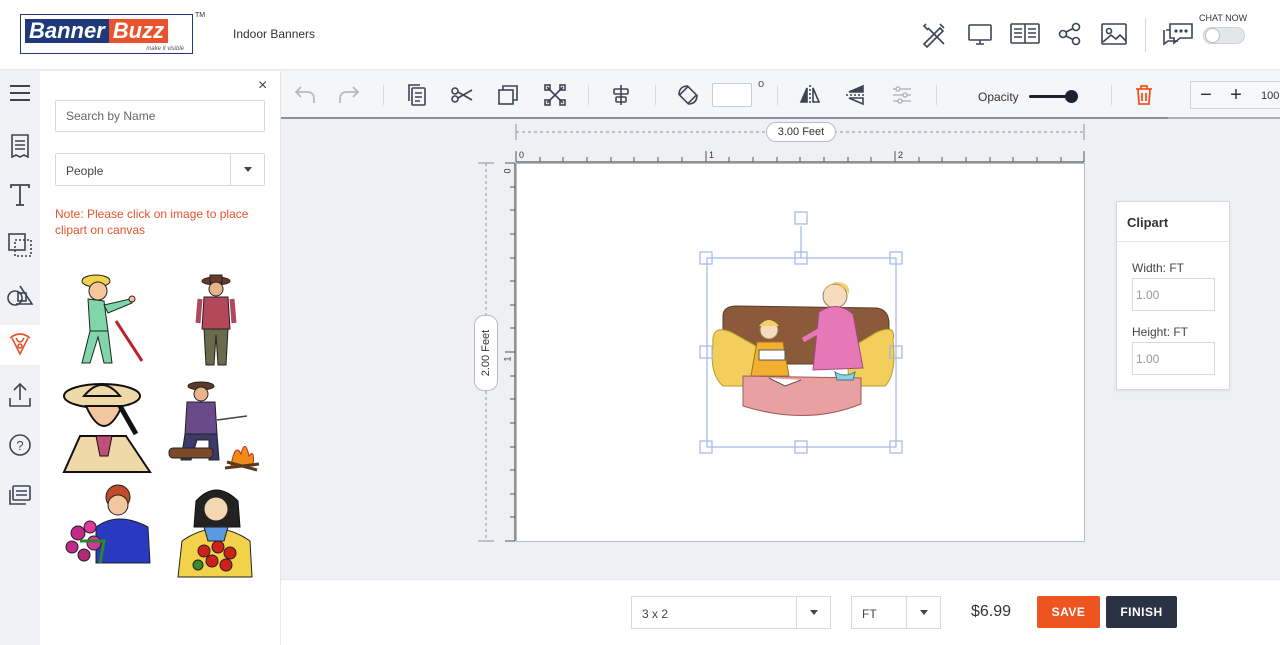  Describe the element at coordinates (810, 95) in the screenshot. I see `flip-horizontal-icon` at that location.